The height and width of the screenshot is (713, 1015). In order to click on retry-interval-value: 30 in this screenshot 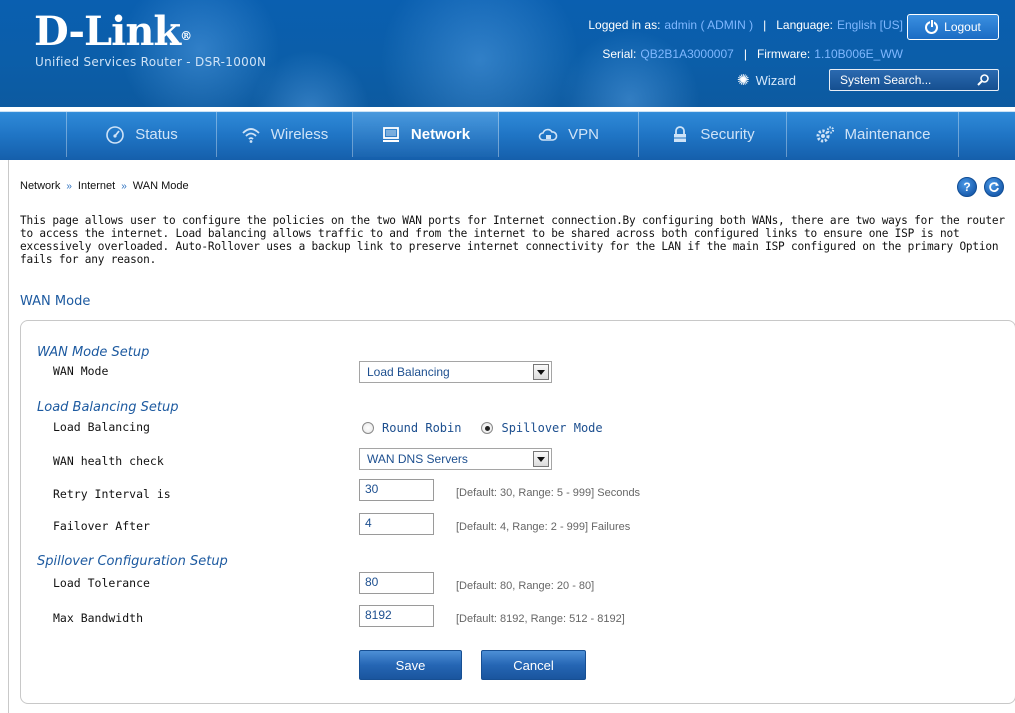, I will do `click(372, 489)`.